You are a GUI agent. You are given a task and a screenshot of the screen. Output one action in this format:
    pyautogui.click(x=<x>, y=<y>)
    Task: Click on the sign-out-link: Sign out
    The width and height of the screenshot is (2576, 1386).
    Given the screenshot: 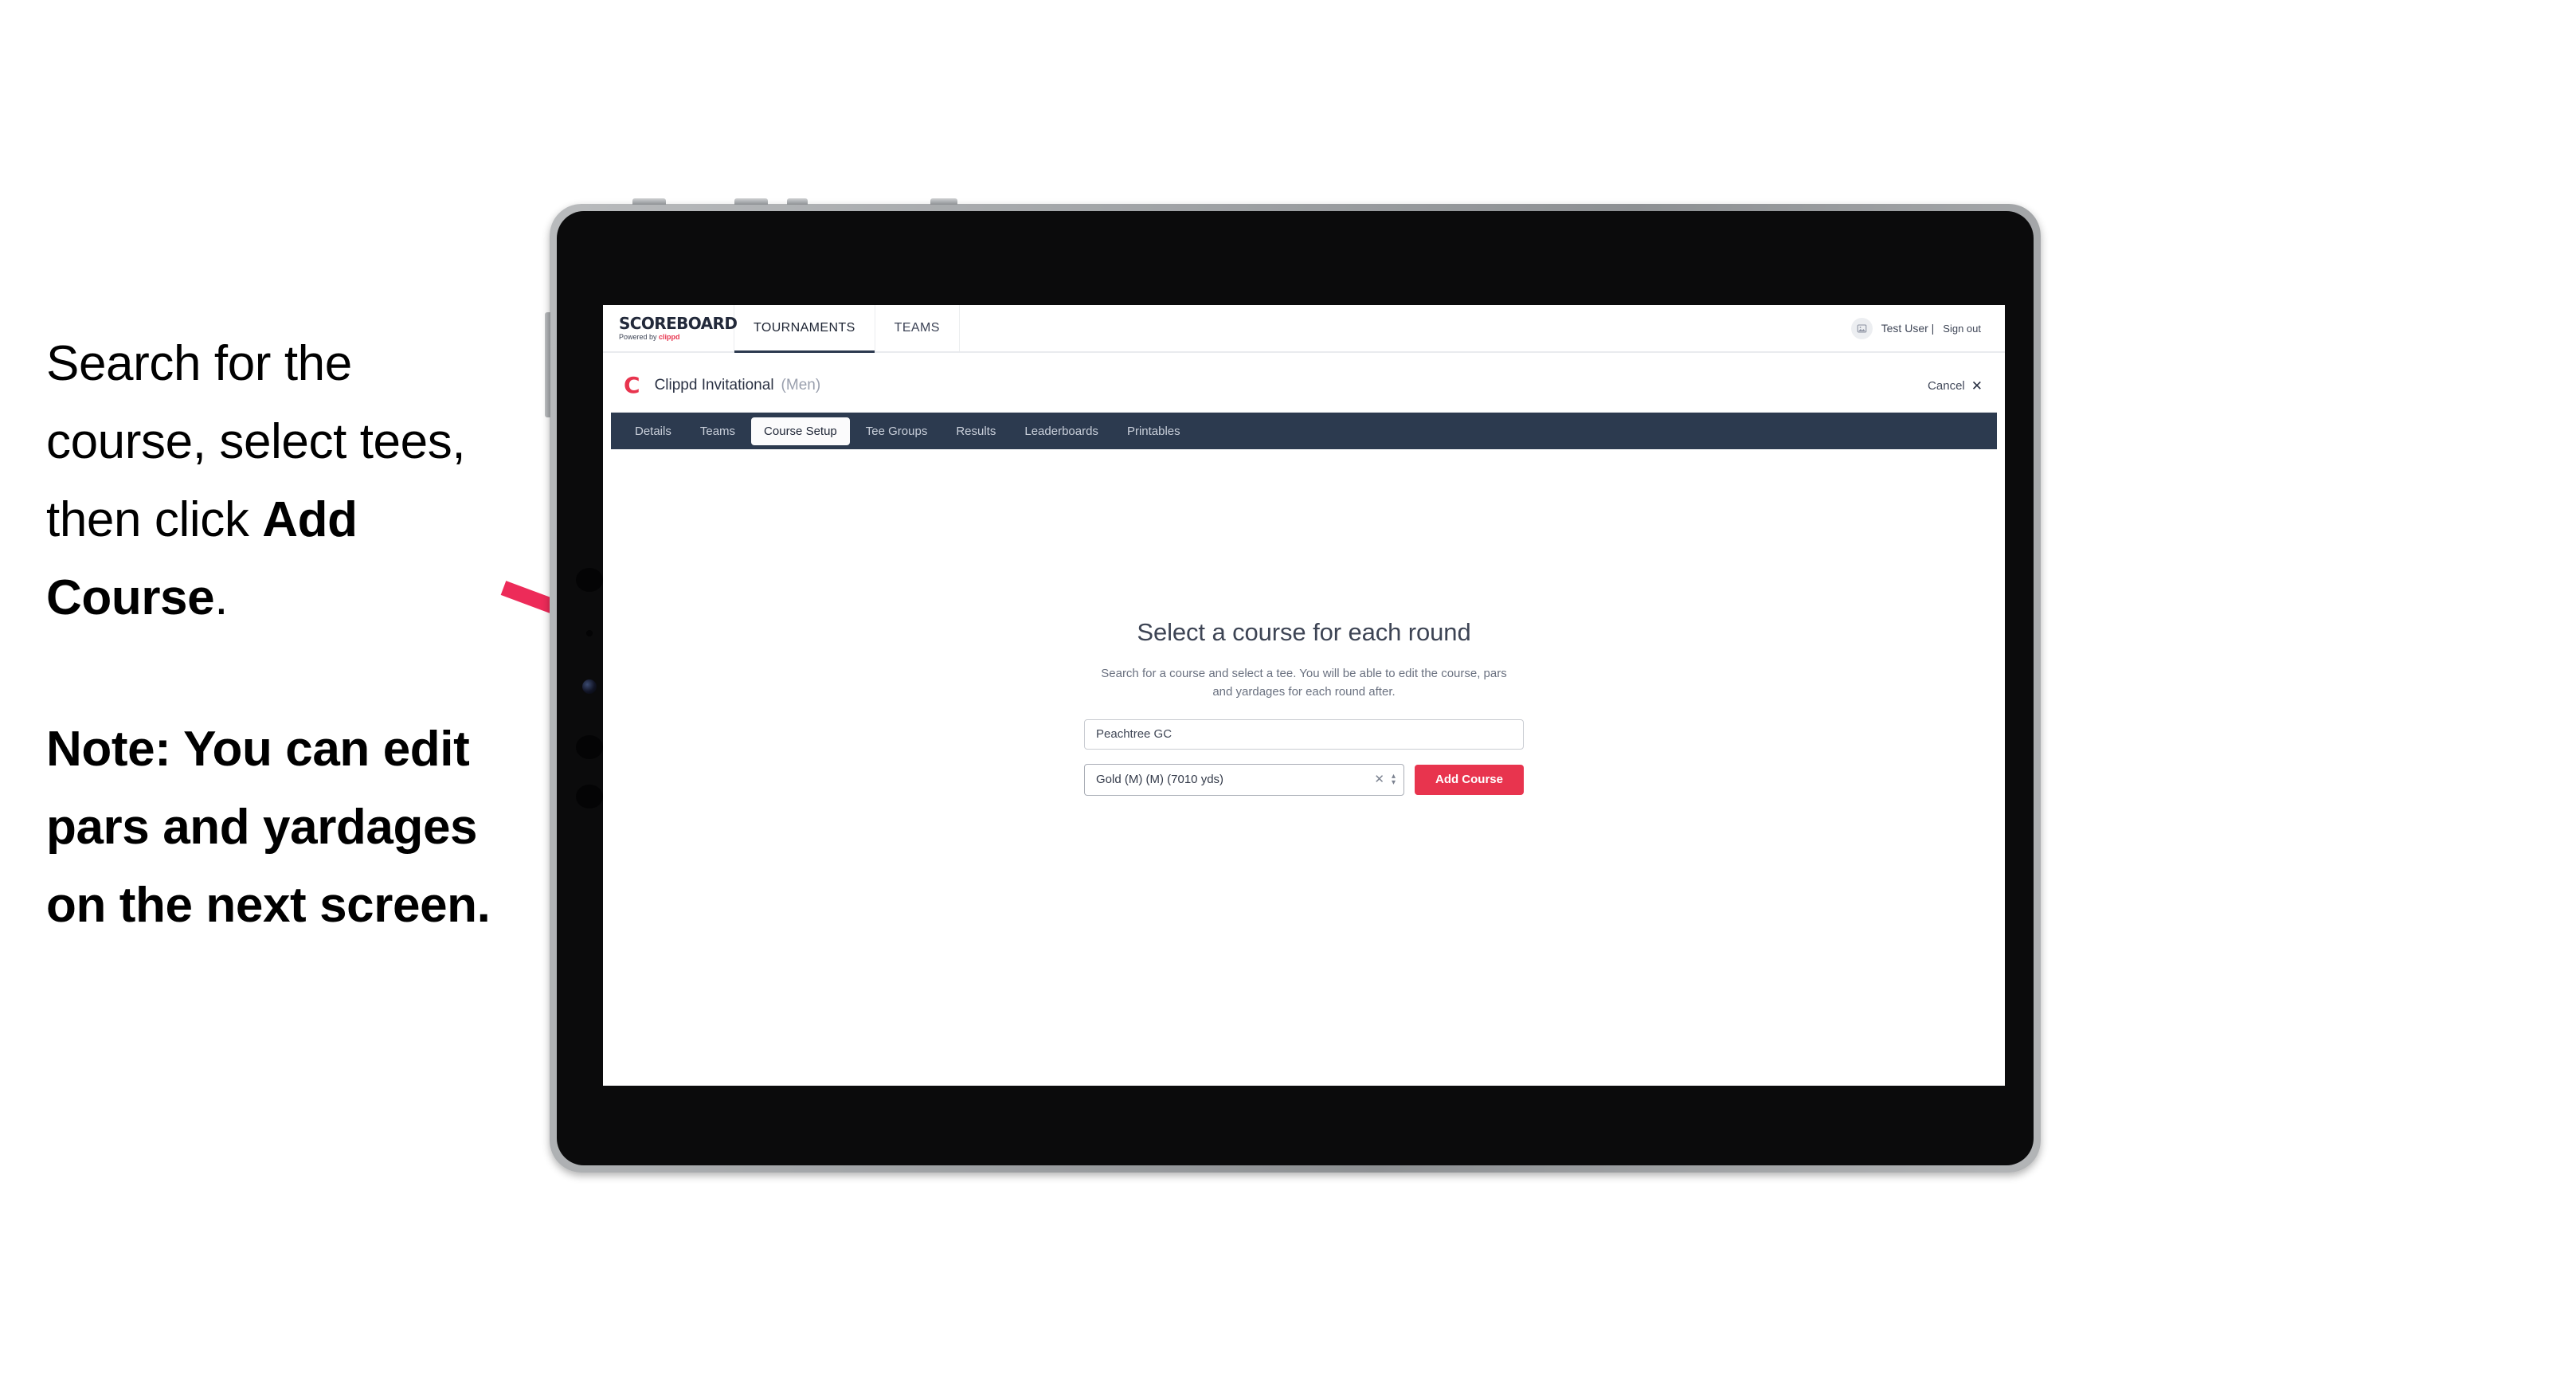 What is the action you would take?
    pyautogui.click(x=1962, y=329)
    